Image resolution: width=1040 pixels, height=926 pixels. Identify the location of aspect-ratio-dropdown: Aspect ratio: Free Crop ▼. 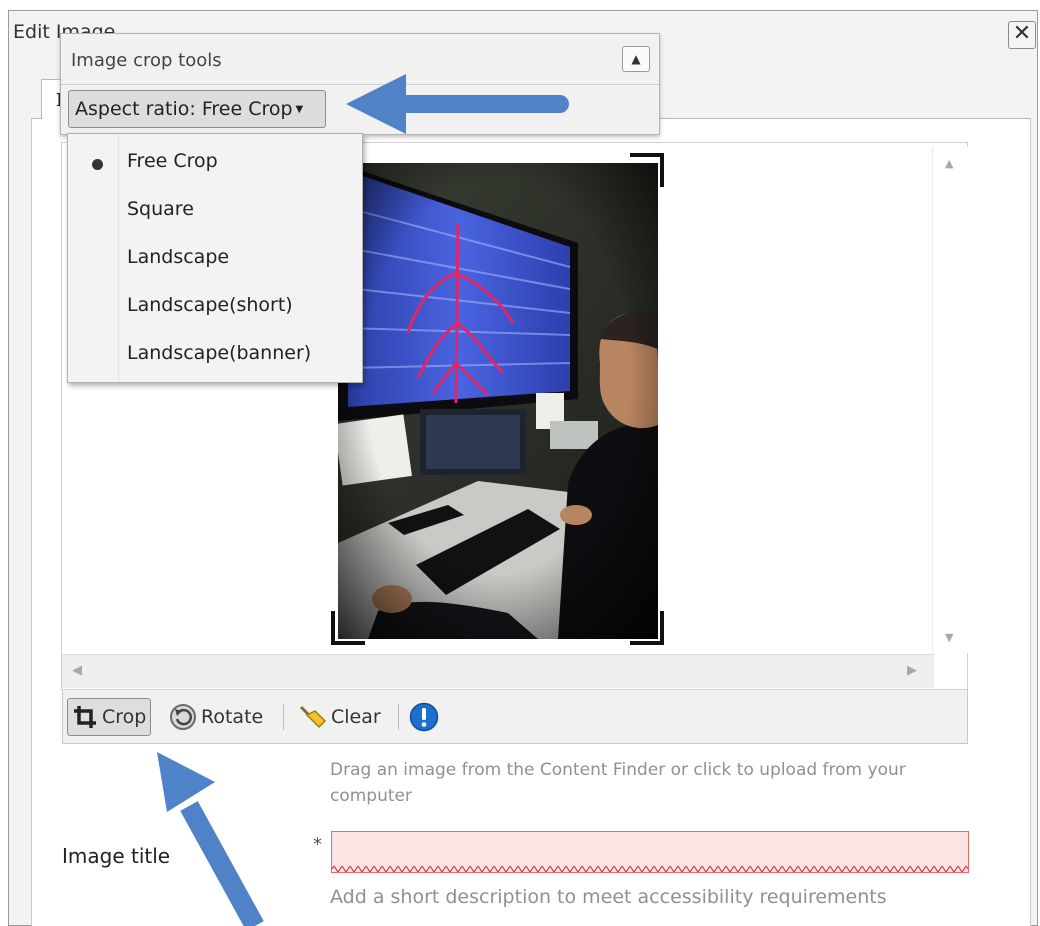
(197, 109).